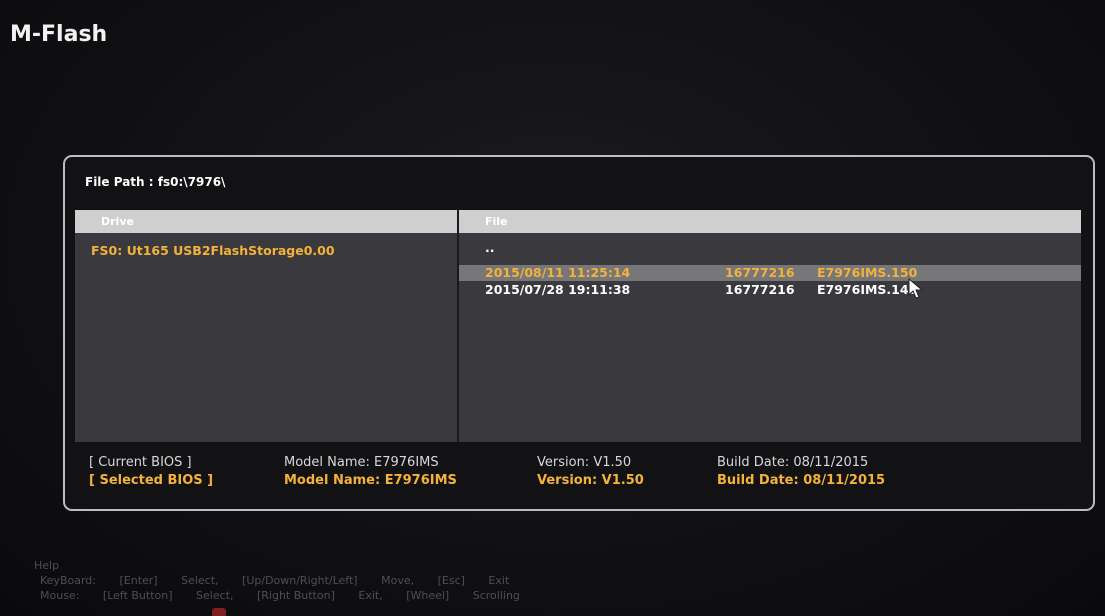 This screenshot has height=616, width=1105. What do you see at coordinates (590, 480) in the screenshot?
I see `selected-bios-version: Version: V1.50` at bounding box center [590, 480].